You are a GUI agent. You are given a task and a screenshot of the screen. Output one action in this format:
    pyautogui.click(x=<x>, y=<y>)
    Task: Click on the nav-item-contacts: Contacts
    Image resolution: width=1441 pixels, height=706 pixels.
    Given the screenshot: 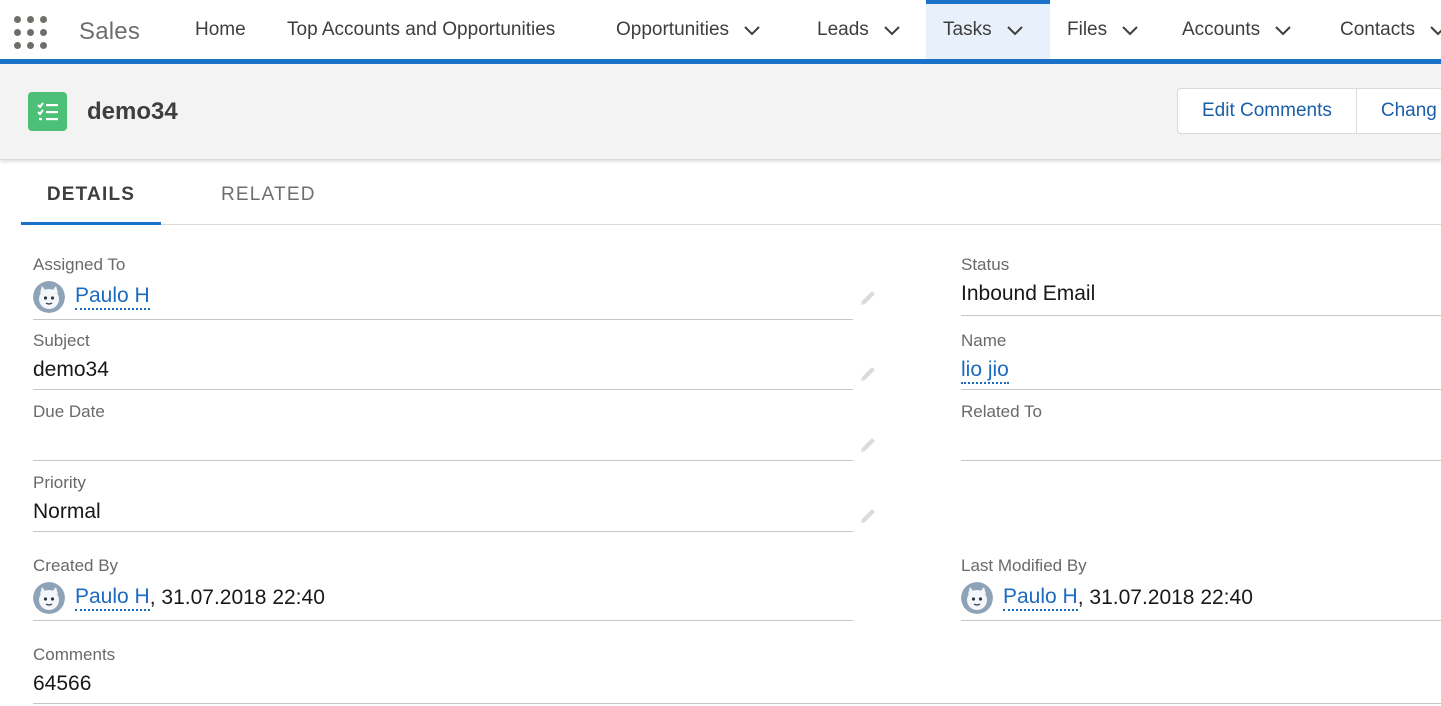 What is the action you would take?
    pyautogui.click(x=1383, y=29)
    